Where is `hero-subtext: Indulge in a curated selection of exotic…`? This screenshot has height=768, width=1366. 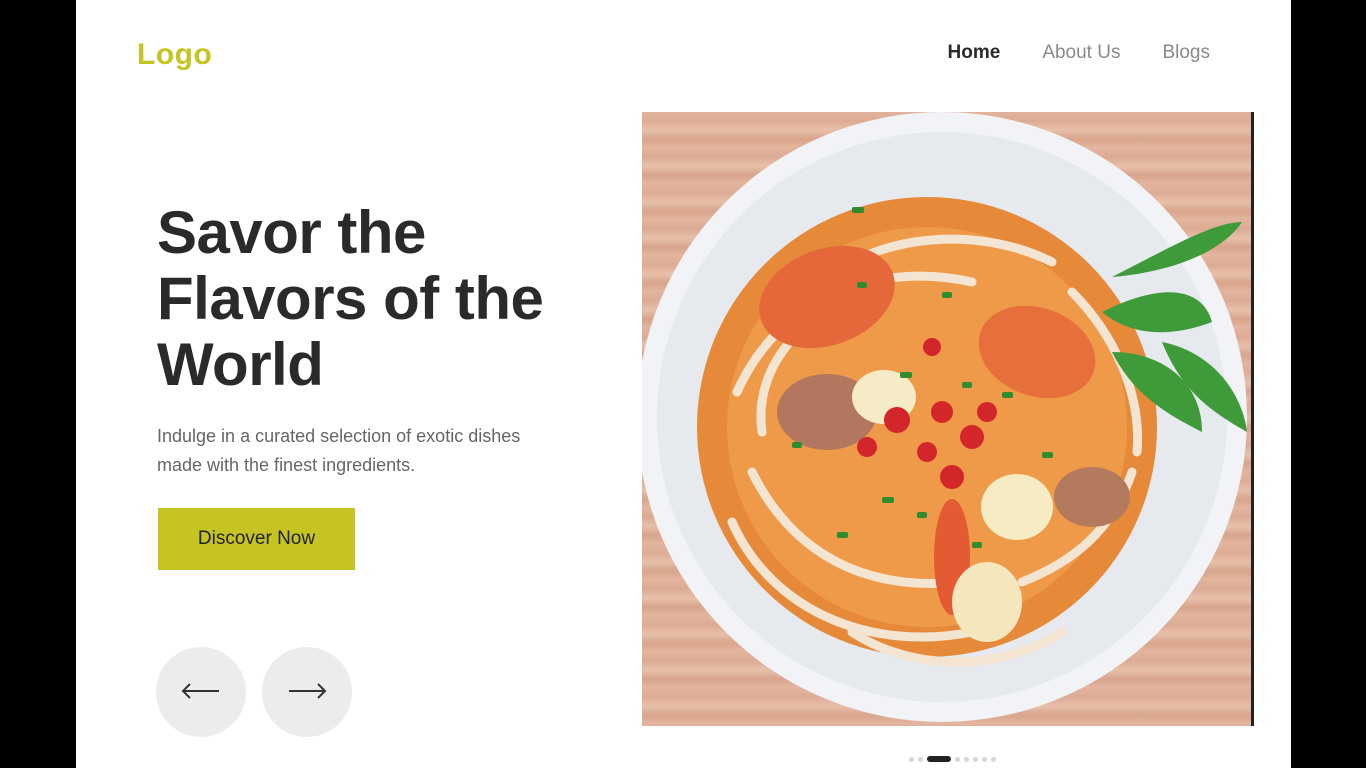 hero-subtext: Indulge in a curated selection of exotic… is located at coordinates (377, 451).